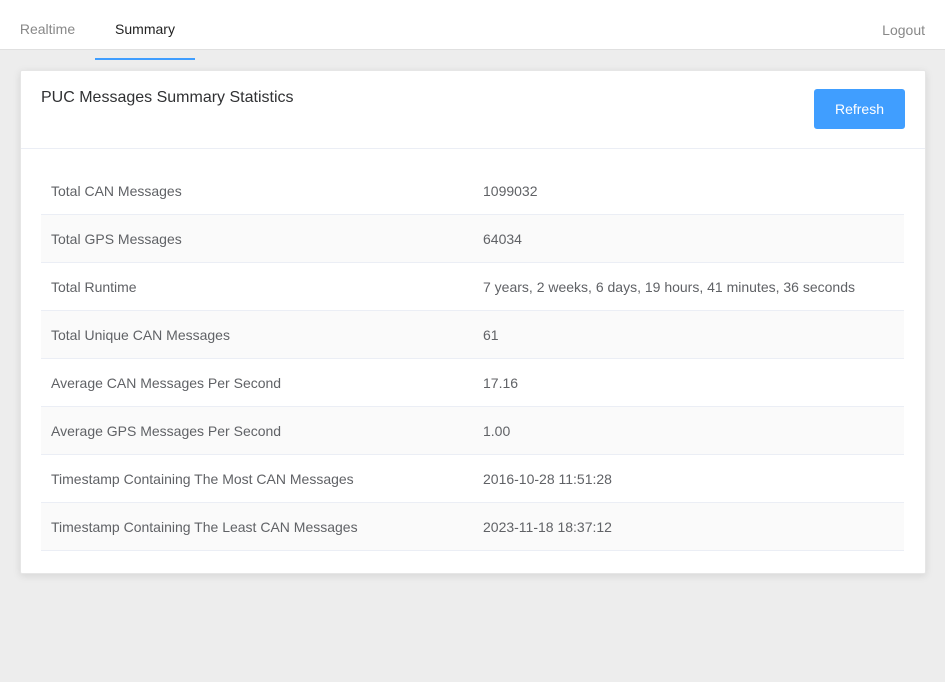 The height and width of the screenshot is (682, 945). What do you see at coordinates (472, 30) in the screenshot?
I see `top-navbar: Realtime Summary Logout` at bounding box center [472, 30].